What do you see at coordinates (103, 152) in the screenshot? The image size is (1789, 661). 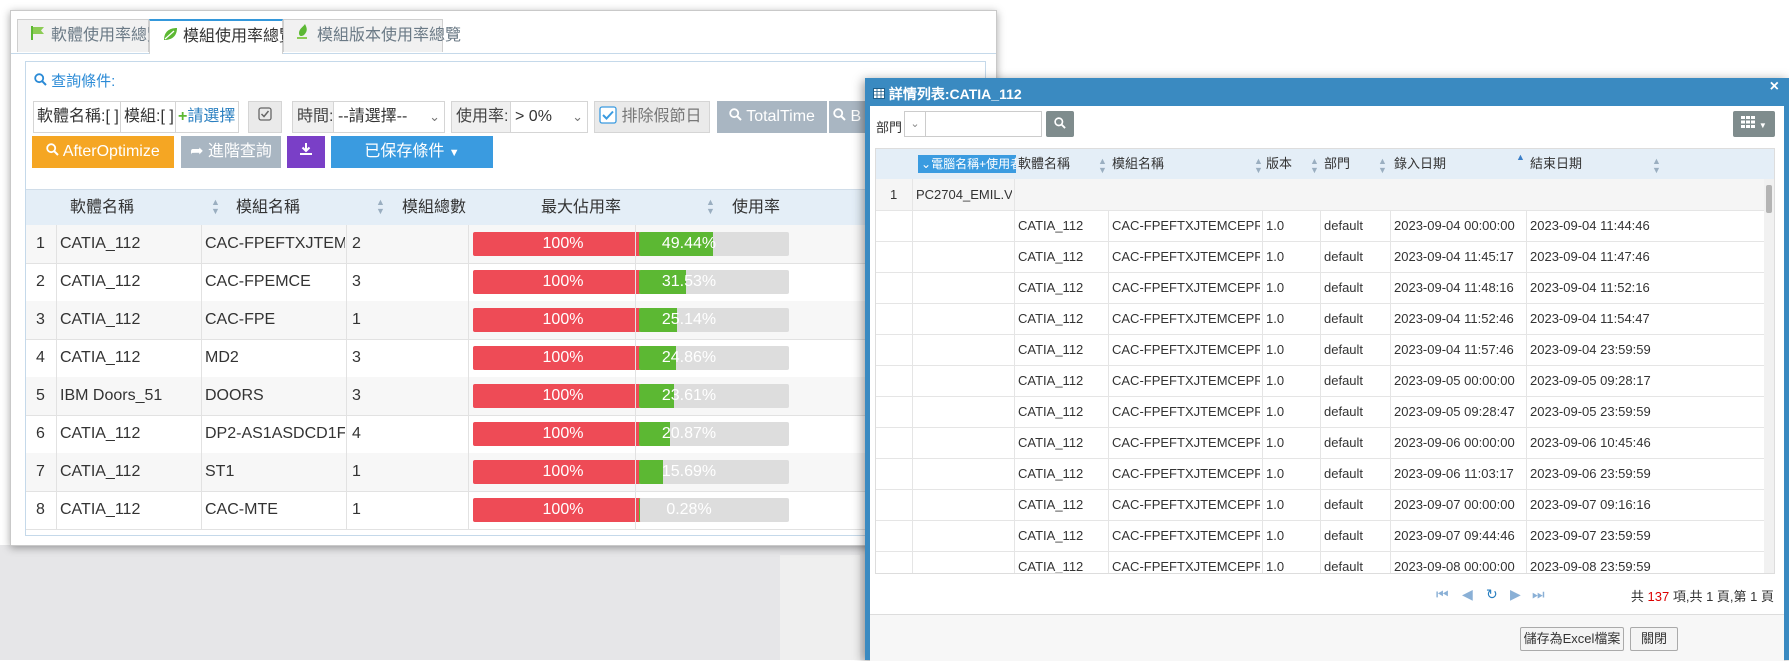 I see `after-optimize-button: AfterOptimize` at bounding box center [103, 152].